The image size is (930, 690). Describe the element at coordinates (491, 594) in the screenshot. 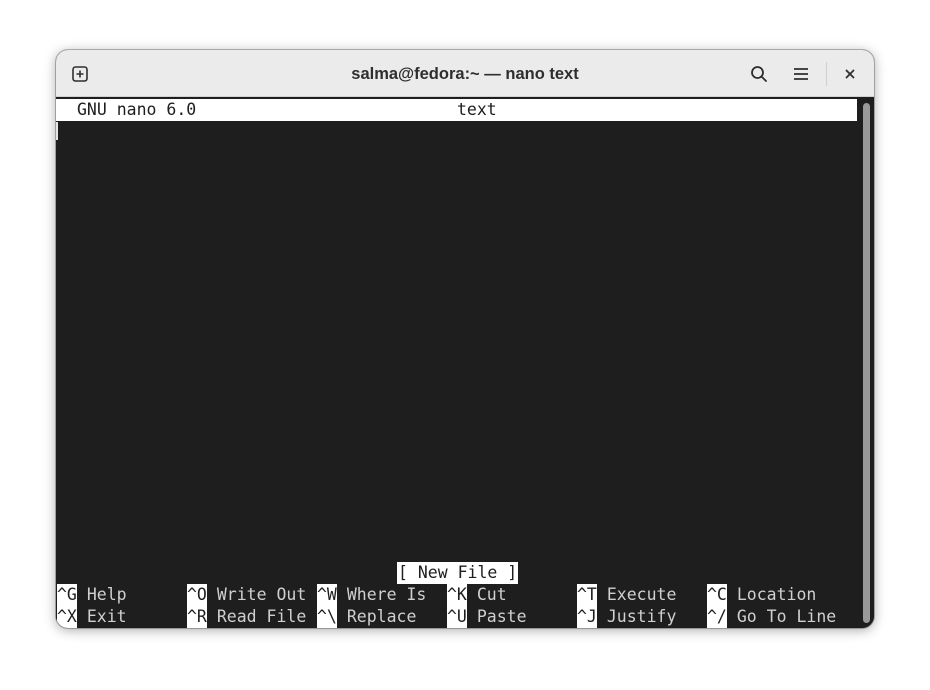

I see `shortcut-label: Cut` at that location.